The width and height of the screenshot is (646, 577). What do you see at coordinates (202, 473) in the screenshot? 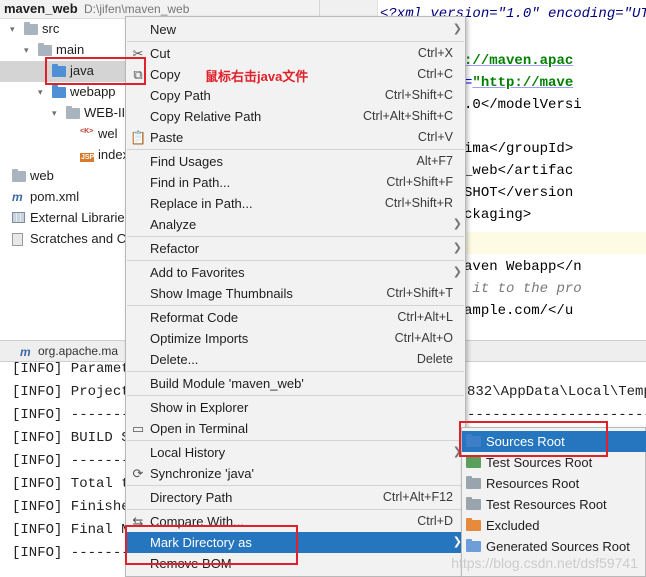
I see `menu-item-label: Synchronize 'java'` at bounding box center [202, 473].